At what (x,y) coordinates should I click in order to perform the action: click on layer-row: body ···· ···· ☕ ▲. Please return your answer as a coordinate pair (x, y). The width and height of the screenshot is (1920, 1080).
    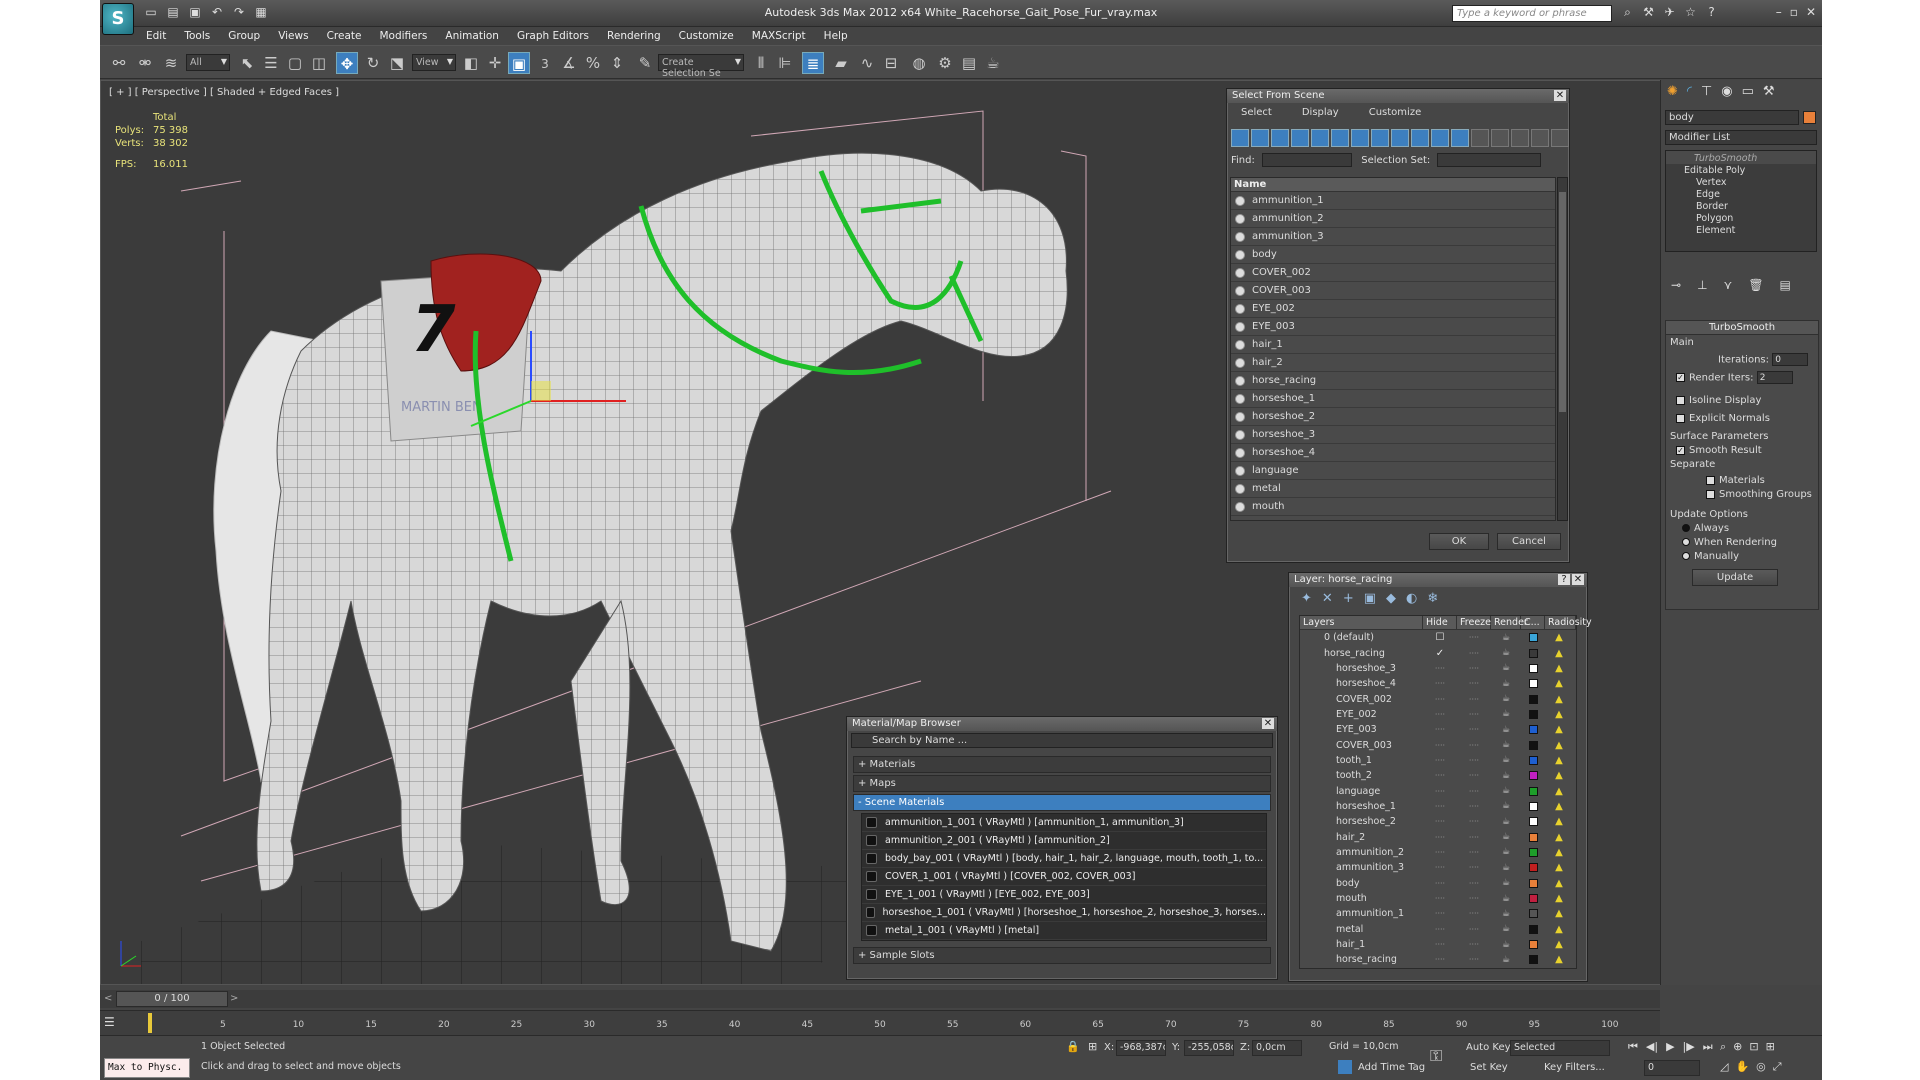
    Looking at the image, I should click on (1438, 883).